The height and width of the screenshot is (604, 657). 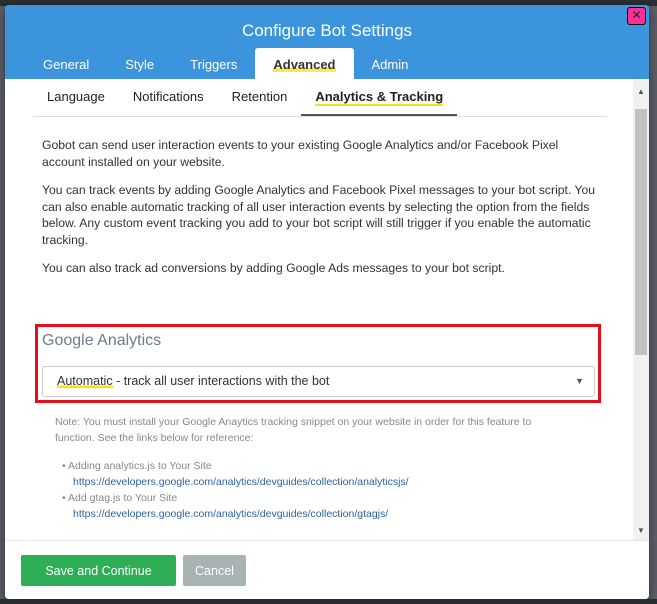 I want to click on cancel-button: Cancel, so click(x=214, y=570).